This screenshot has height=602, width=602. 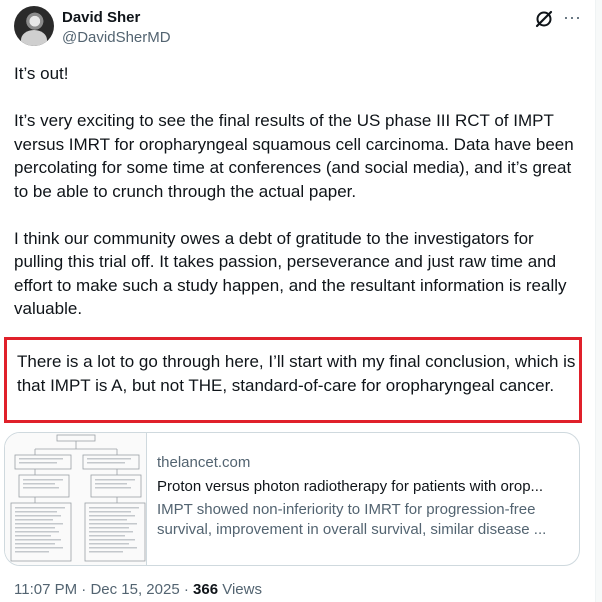 I want to click on user-handle: @DavidSherMD, so click(x=116, y=38).